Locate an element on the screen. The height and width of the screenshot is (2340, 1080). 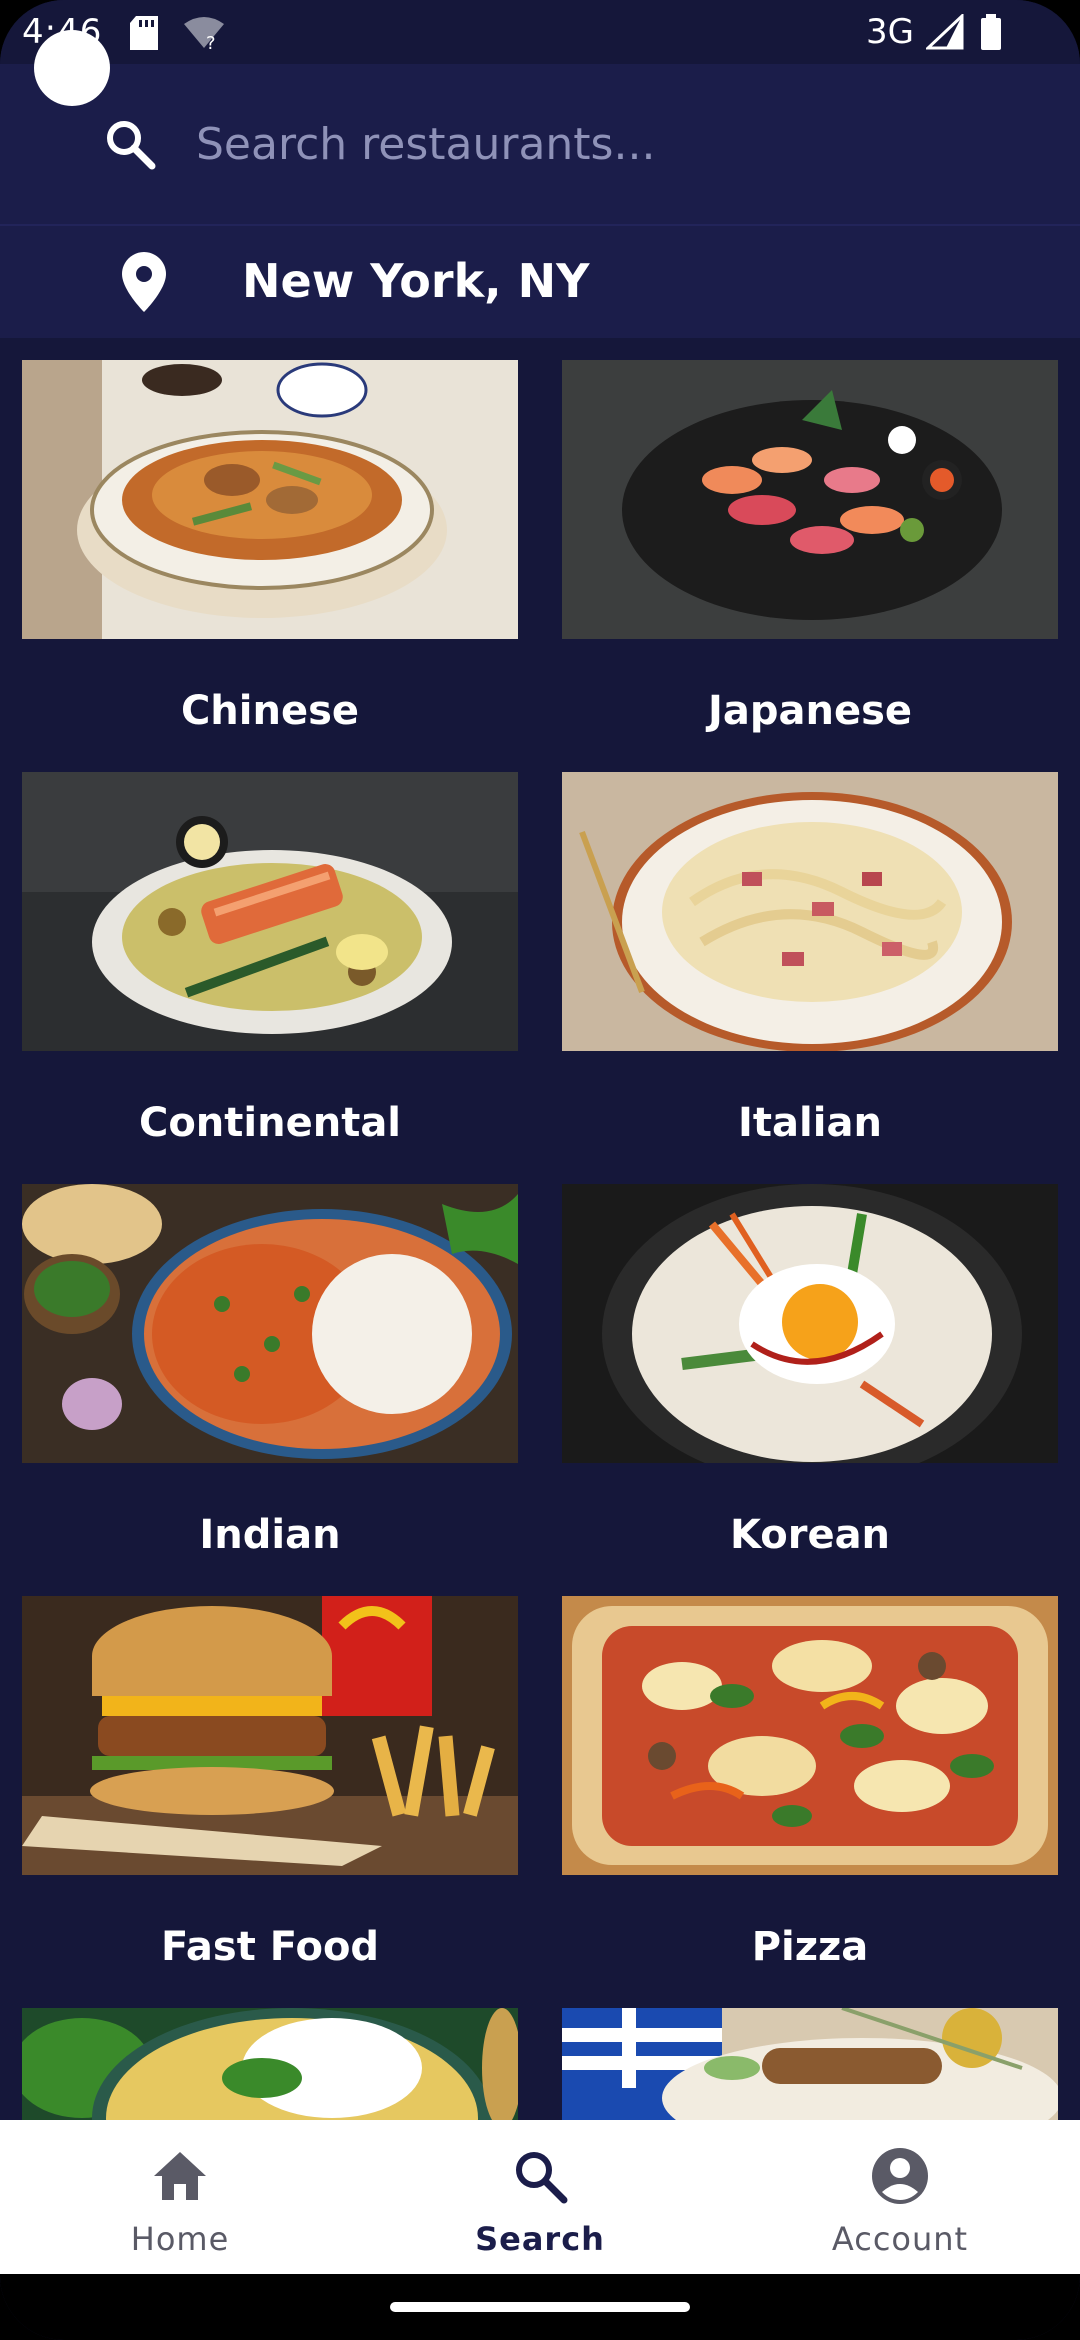
status-bar: 4:46 ? 3G is located at coordinates (540, 32).